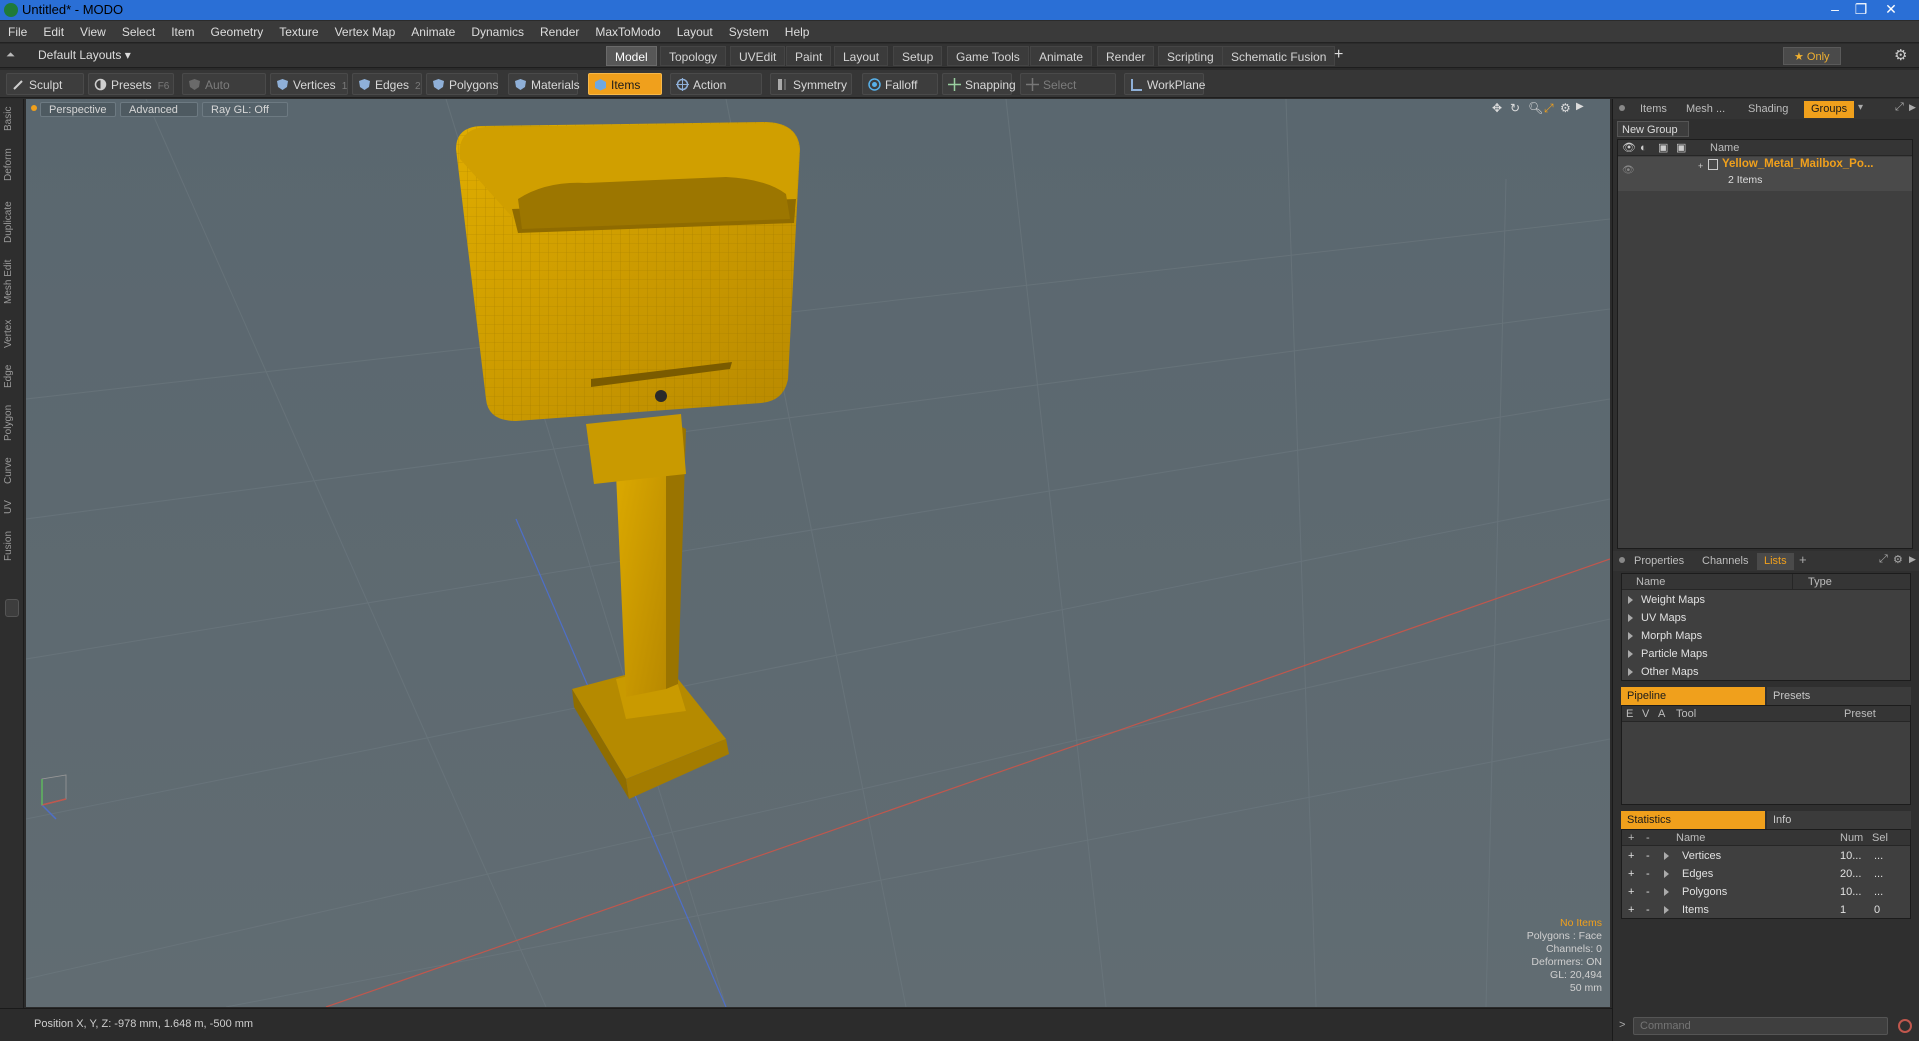 This screenshot has width=1919, height=1041. What do you see at coordinates (1861, 9) in the screenshot?
I see `maximize-button: ❐` at bounding box center [1861, 9].